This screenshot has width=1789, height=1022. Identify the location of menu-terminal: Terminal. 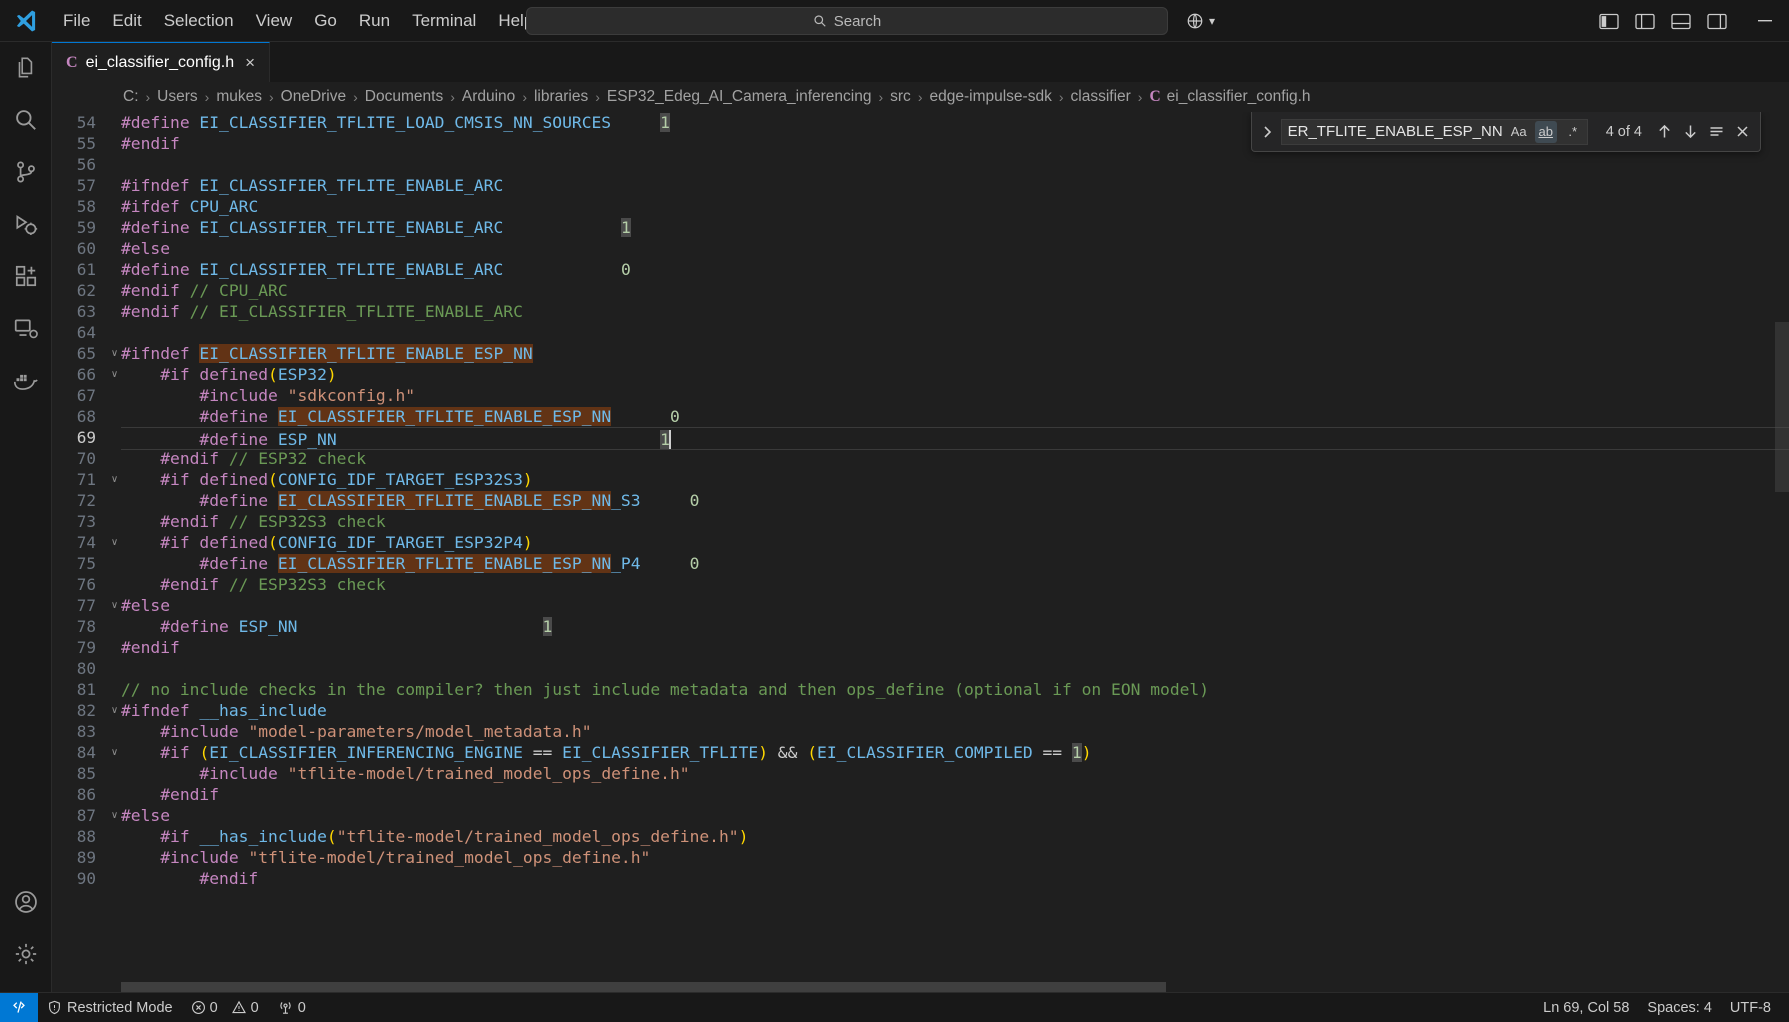
(444, 20).